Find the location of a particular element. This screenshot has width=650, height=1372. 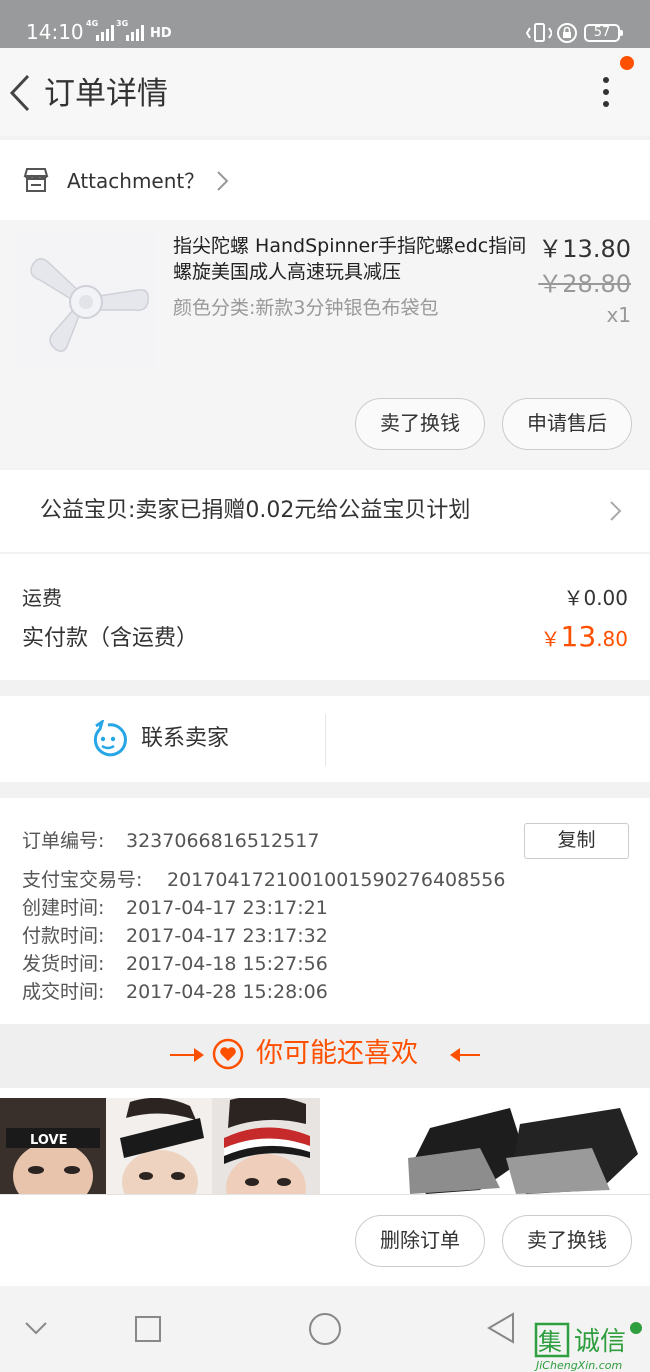

hd-icon: HD is located at coordinates (161, 33).